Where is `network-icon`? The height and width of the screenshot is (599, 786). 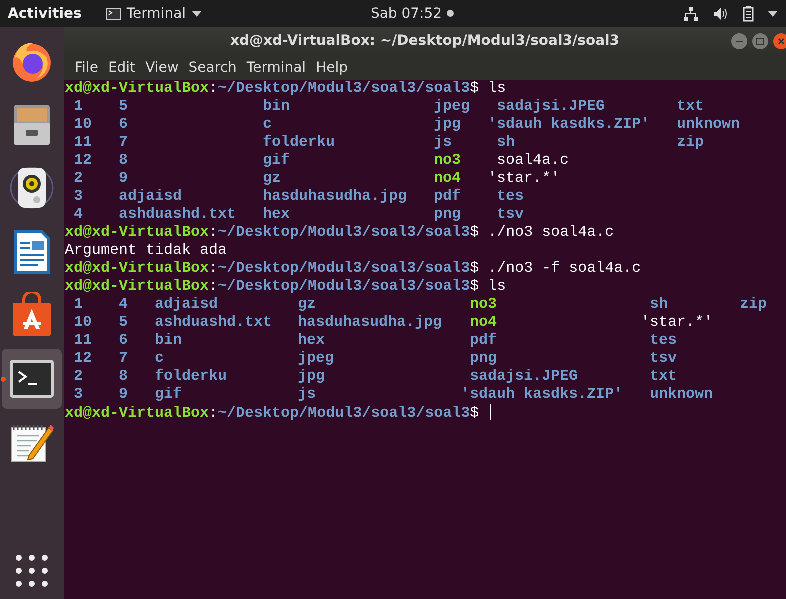 network-icon is located at coordinates (691, 14).